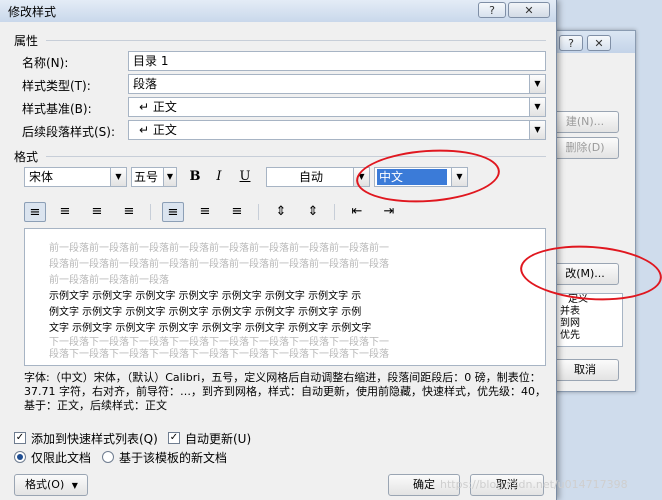  Describe the element at coordinates (65, 212) in the screenshot. I see `align-center-icon: ≡` at that location.